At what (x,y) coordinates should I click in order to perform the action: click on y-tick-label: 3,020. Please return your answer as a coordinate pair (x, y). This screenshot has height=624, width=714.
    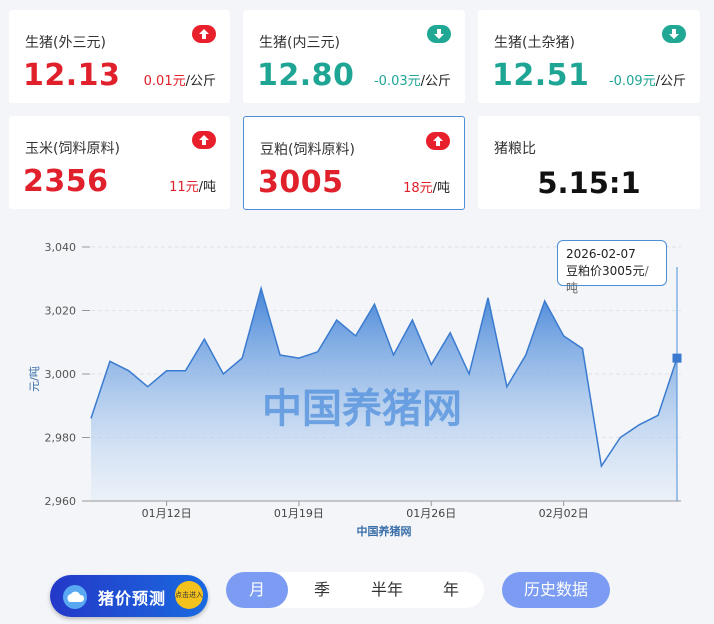
    Looking at the image, I should click on (61, 311).